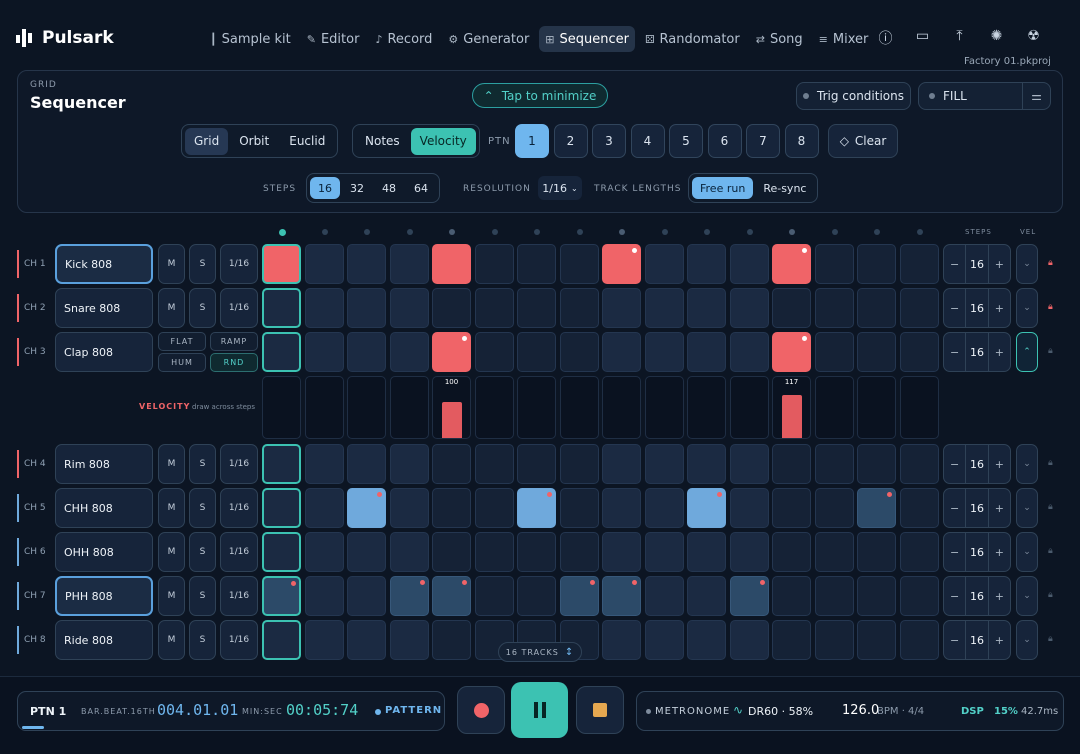 The width and height of the screenshot is (1080, 754). What do you see at coordinates (763, 141) in the screenshot?
I see `pattern-button: 7` at bounding box center [763, 141].